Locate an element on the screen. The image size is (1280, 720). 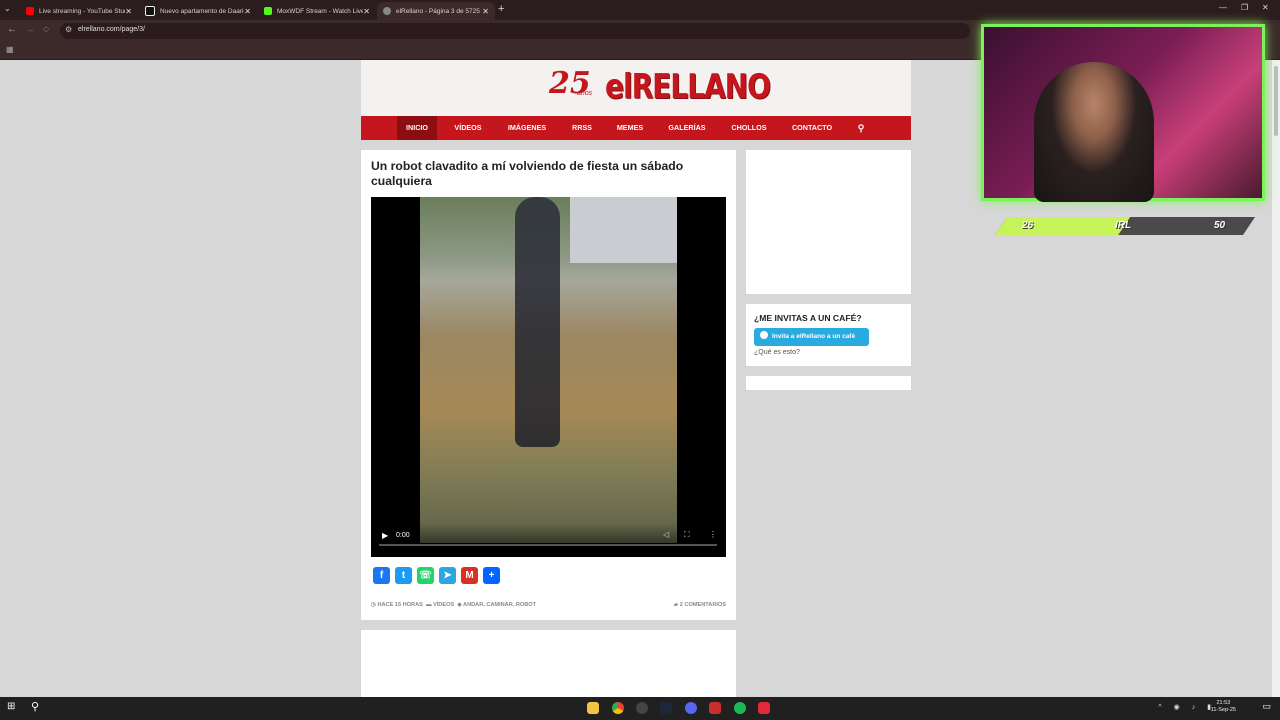
comments-link: ▰ 2 COMENTARIOS is located at coordinates (700, 605).